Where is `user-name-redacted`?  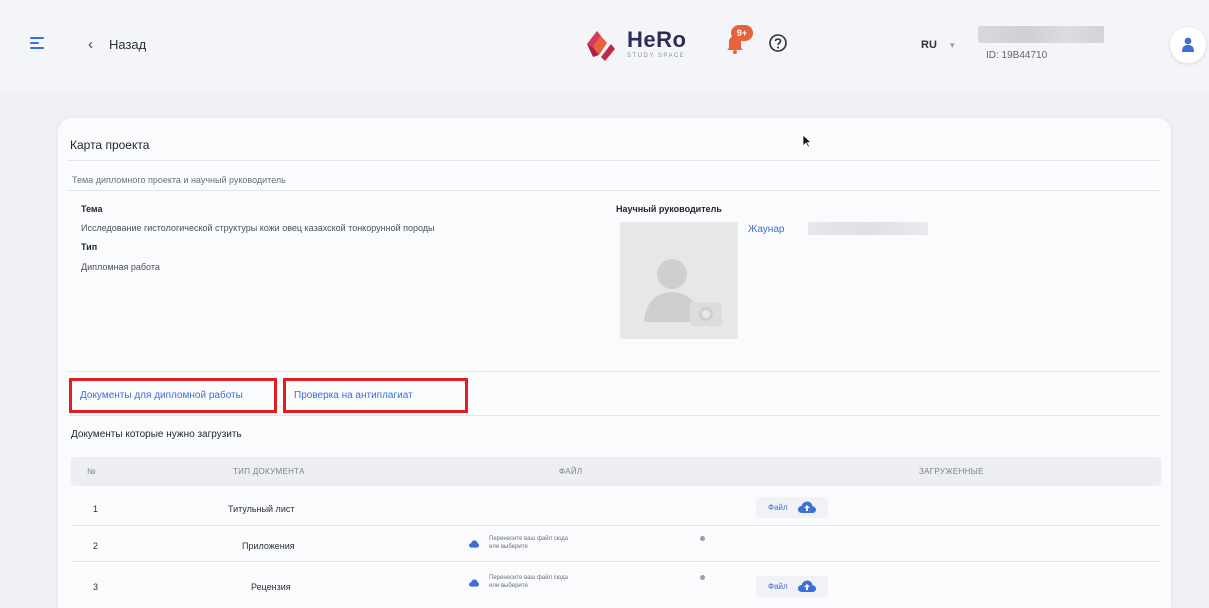
user-name-redacted is located at coordinates (1041, 34).